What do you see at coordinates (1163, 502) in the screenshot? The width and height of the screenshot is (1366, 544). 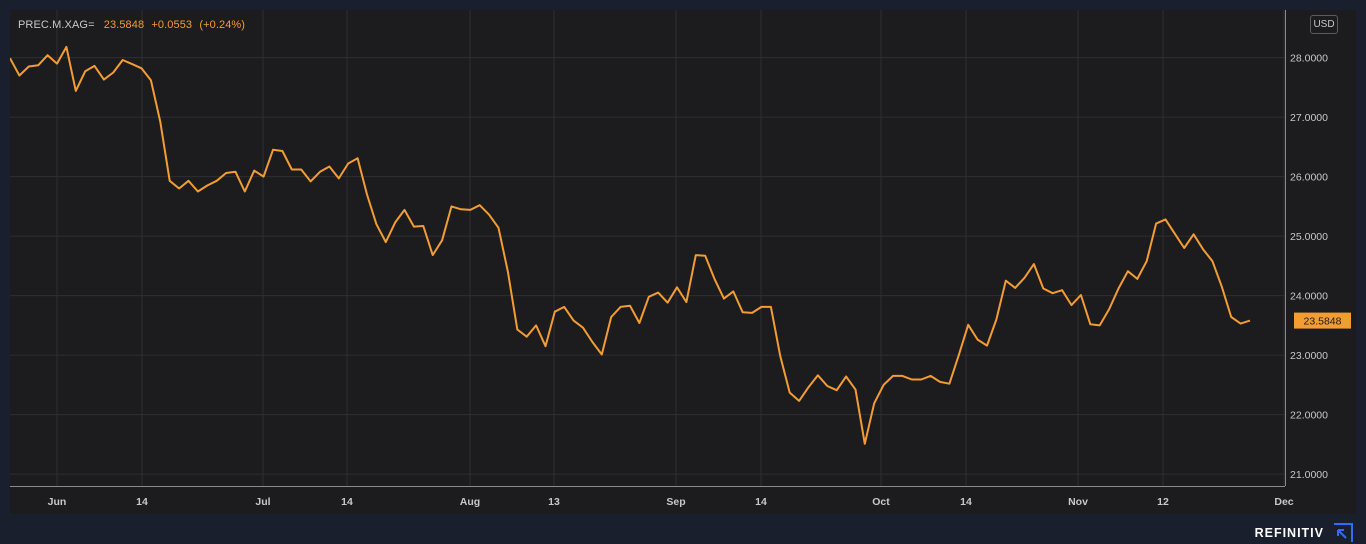 I see `x-tick-label: 12` at bounding box center [1163, 502].